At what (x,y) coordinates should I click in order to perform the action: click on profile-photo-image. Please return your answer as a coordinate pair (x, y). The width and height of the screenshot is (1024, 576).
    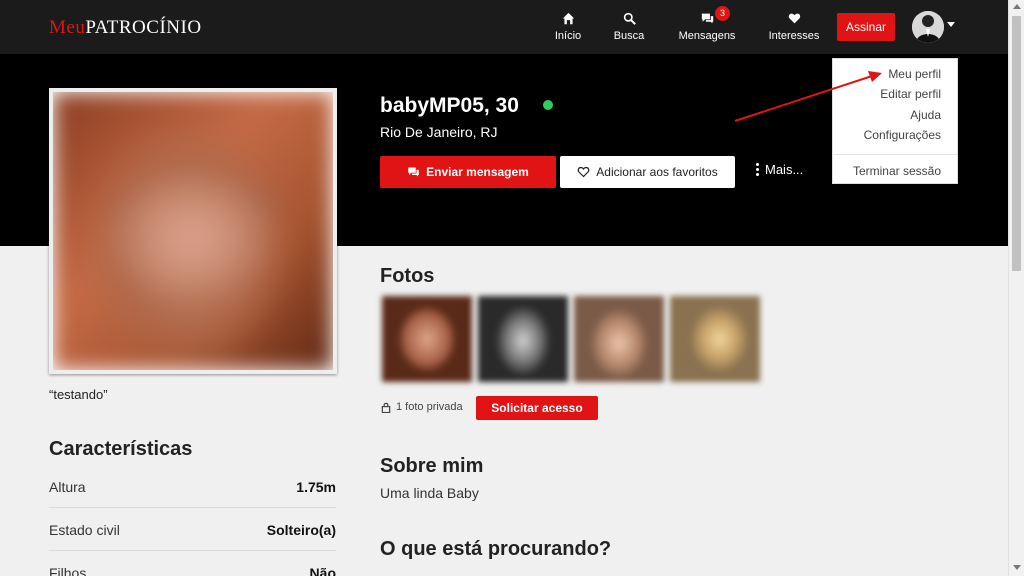
    Looking at the image, I should click on (193, 231).